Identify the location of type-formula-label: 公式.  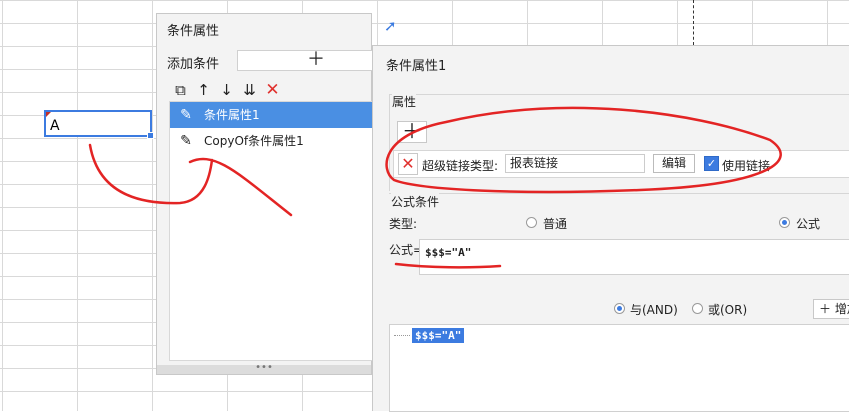
(808, 224).